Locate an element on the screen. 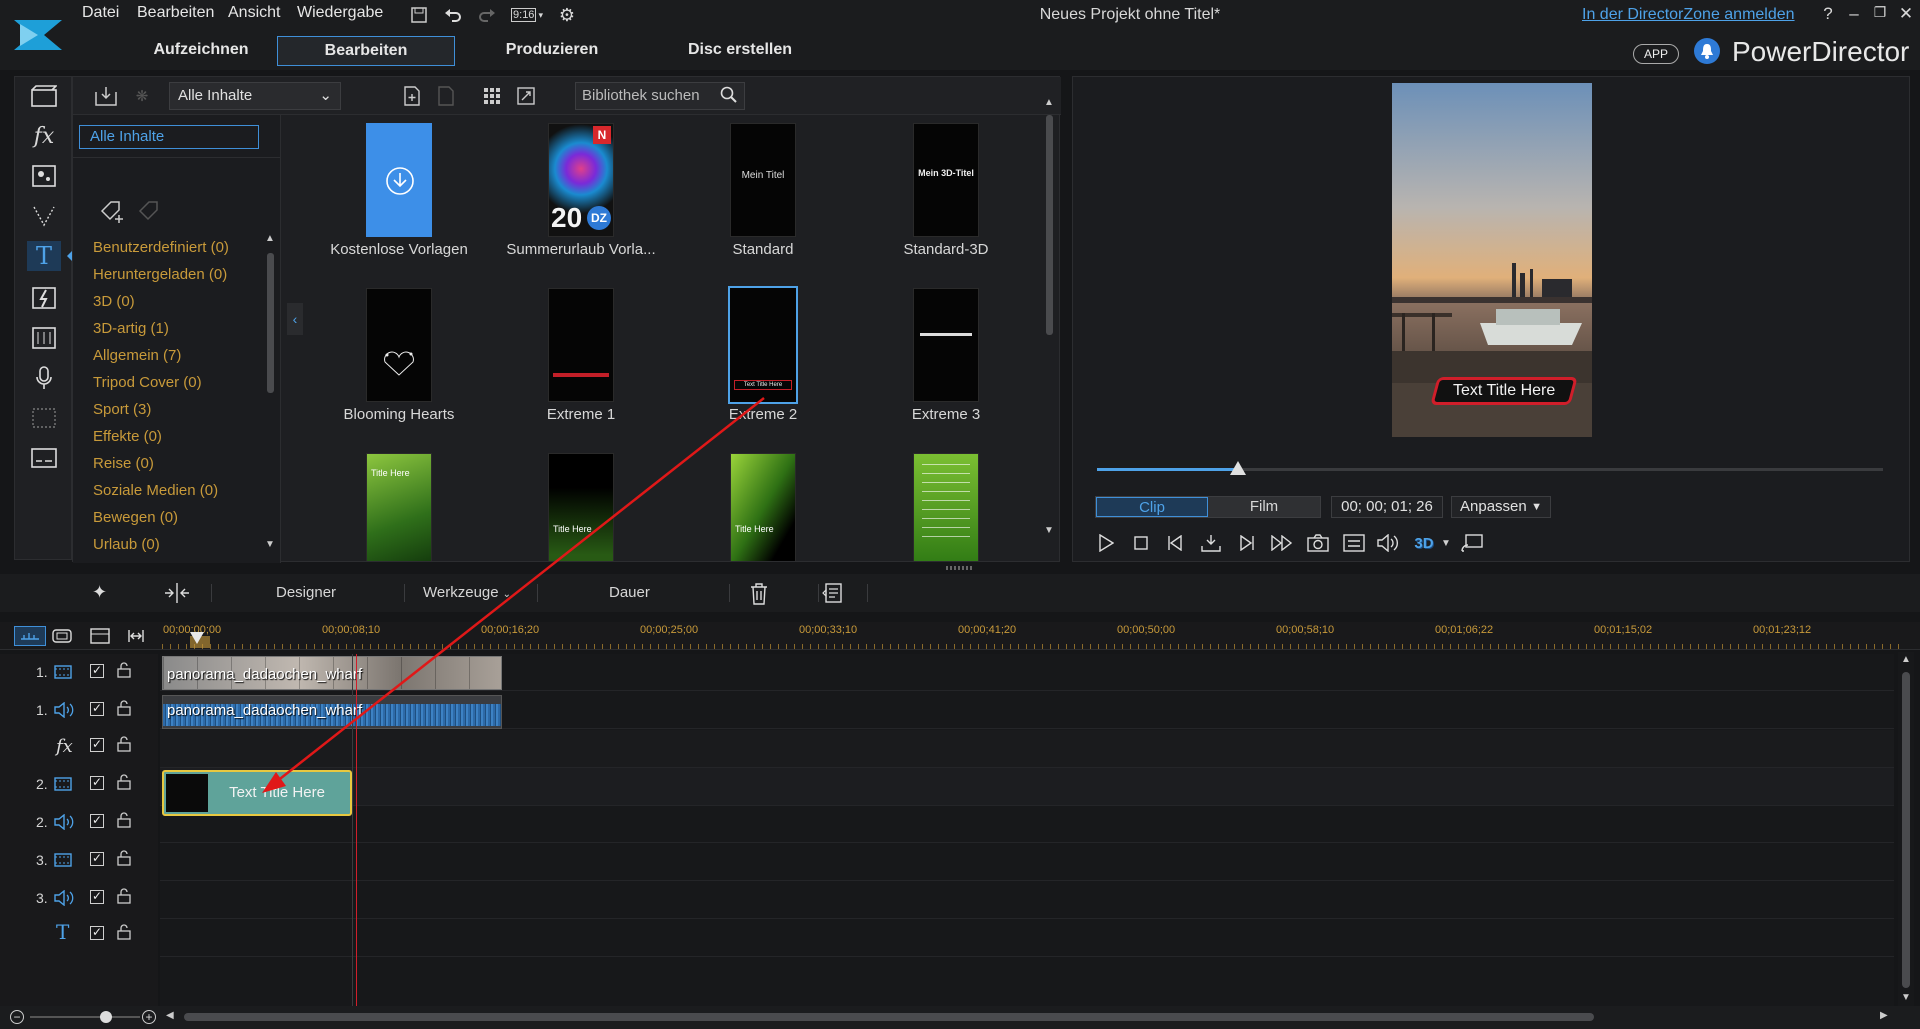 This screenshot has height=1029, width=1920. menu-bearbeiten: Bearbeiten is located at coordinates (175, 15).